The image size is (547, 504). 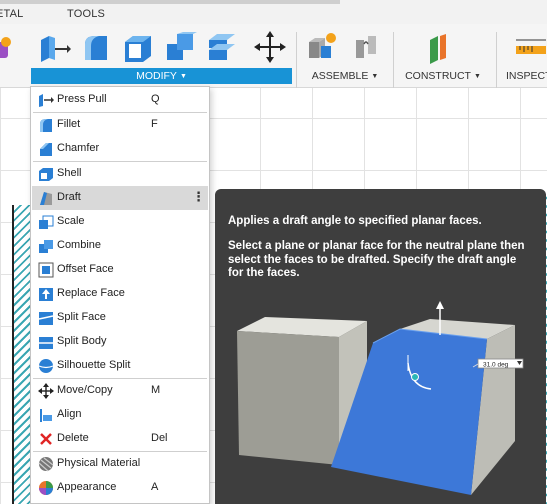 What do you see at coordinates (46, 100) in the screenshot?
I see `press-pull-icon` at bounding box center [46, 100].